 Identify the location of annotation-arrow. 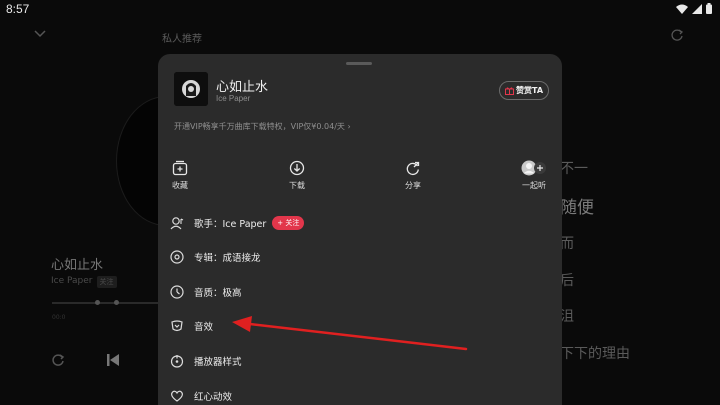
(350, 333).